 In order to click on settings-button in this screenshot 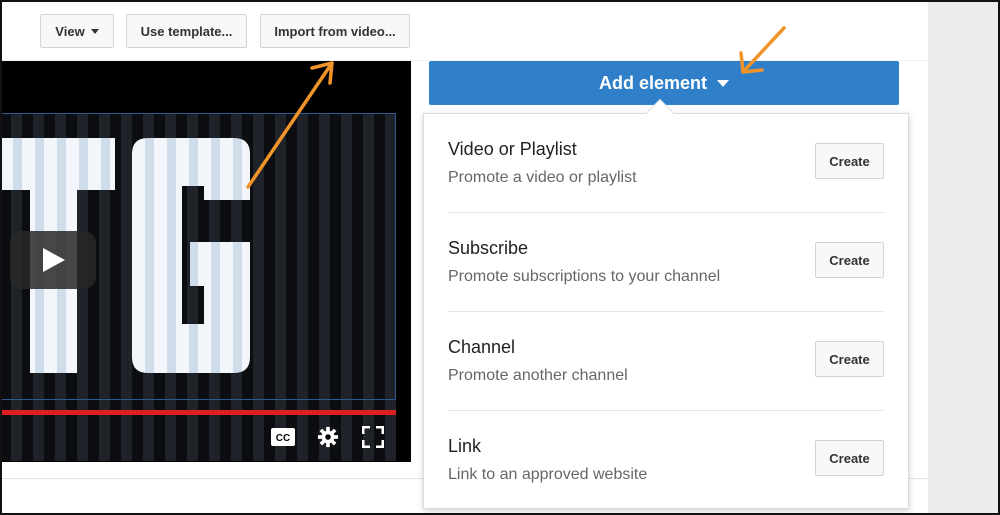, I will do `click(328, 437)`.